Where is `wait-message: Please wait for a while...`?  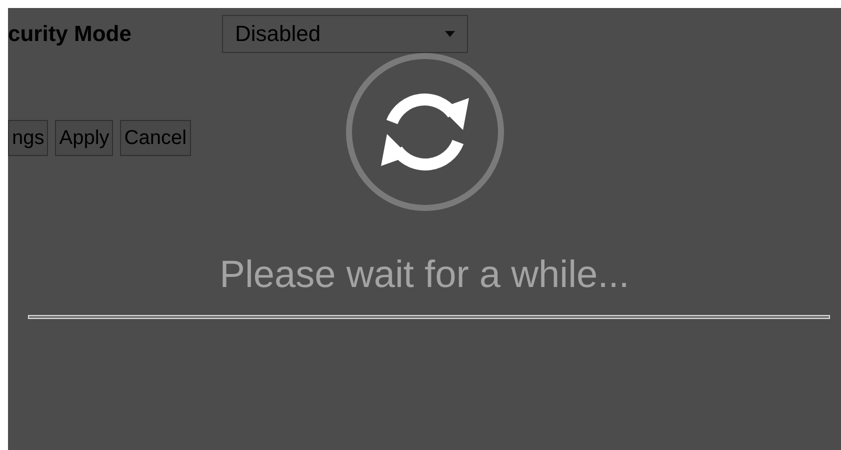 wait-message: Please wait for a while... is located at coordinates (425, 275).